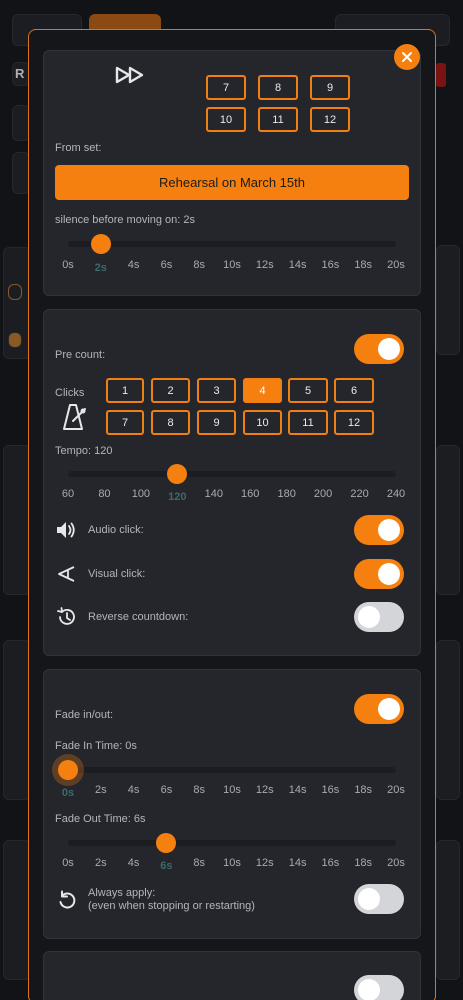 Image resolution: width=463 pixels, height=1000 pixels. I want to click on precount-toggle, so click(379, 349).